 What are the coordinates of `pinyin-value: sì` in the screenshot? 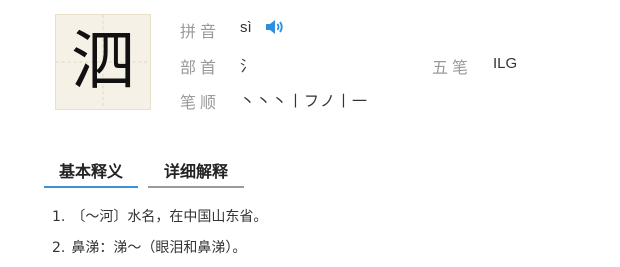 It's located at (246, 27).